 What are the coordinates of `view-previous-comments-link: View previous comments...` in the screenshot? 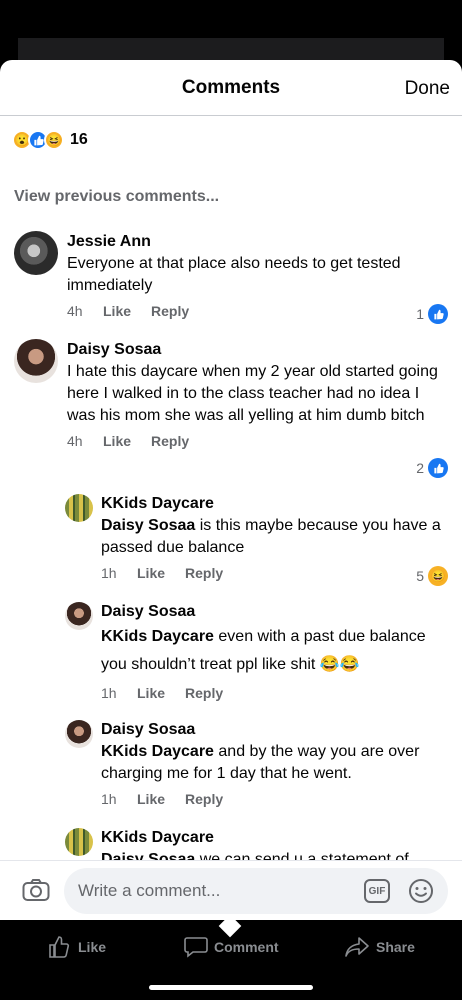 It's located at (116, 197).